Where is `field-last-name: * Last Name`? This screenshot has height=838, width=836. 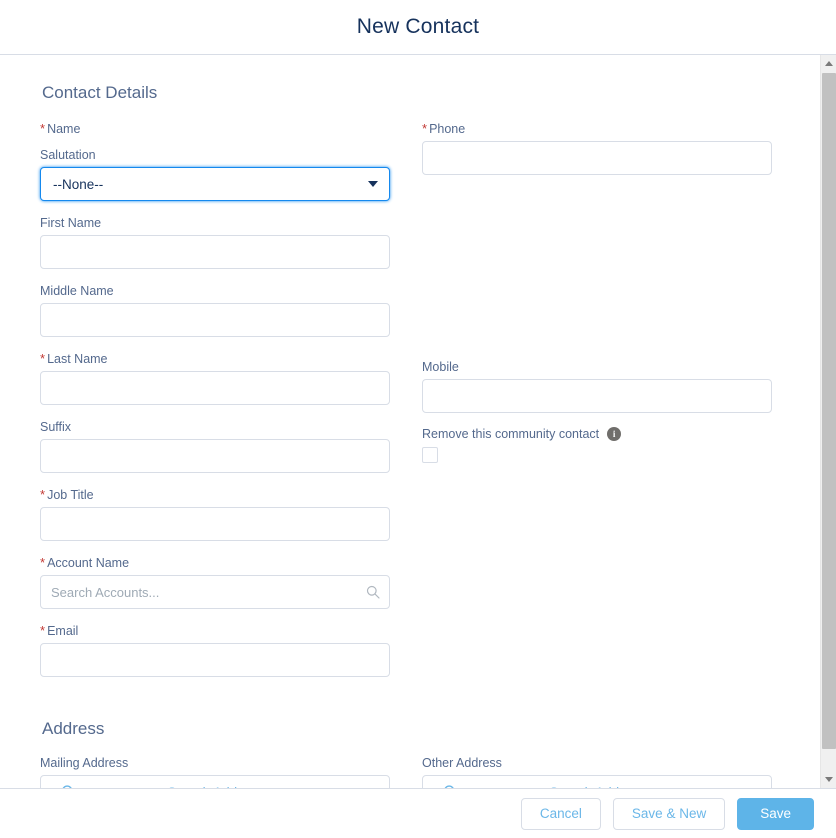 field-last-name: * Last Name is located at coordinates (215, 378).